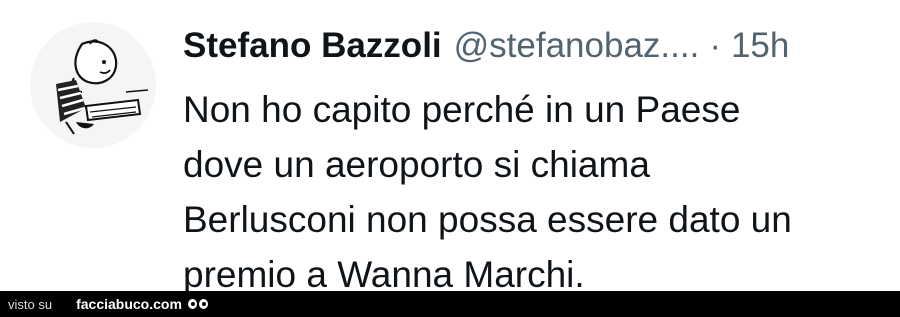 The image size is (900, 317). What do you see at coordinates (192, 304) in the screenshot?
I see `eye-left-icon` at bounding box center [192, 304].